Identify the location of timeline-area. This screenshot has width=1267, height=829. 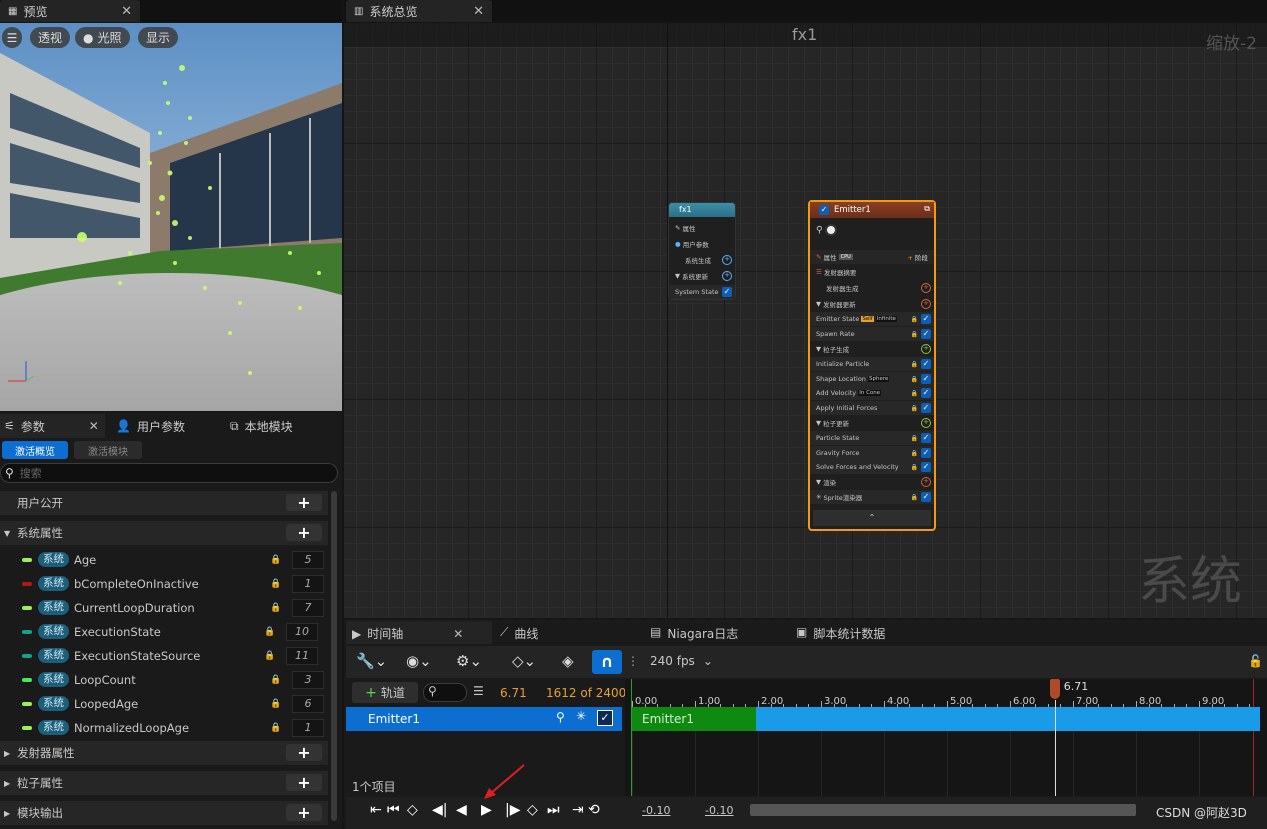
(946, 737).